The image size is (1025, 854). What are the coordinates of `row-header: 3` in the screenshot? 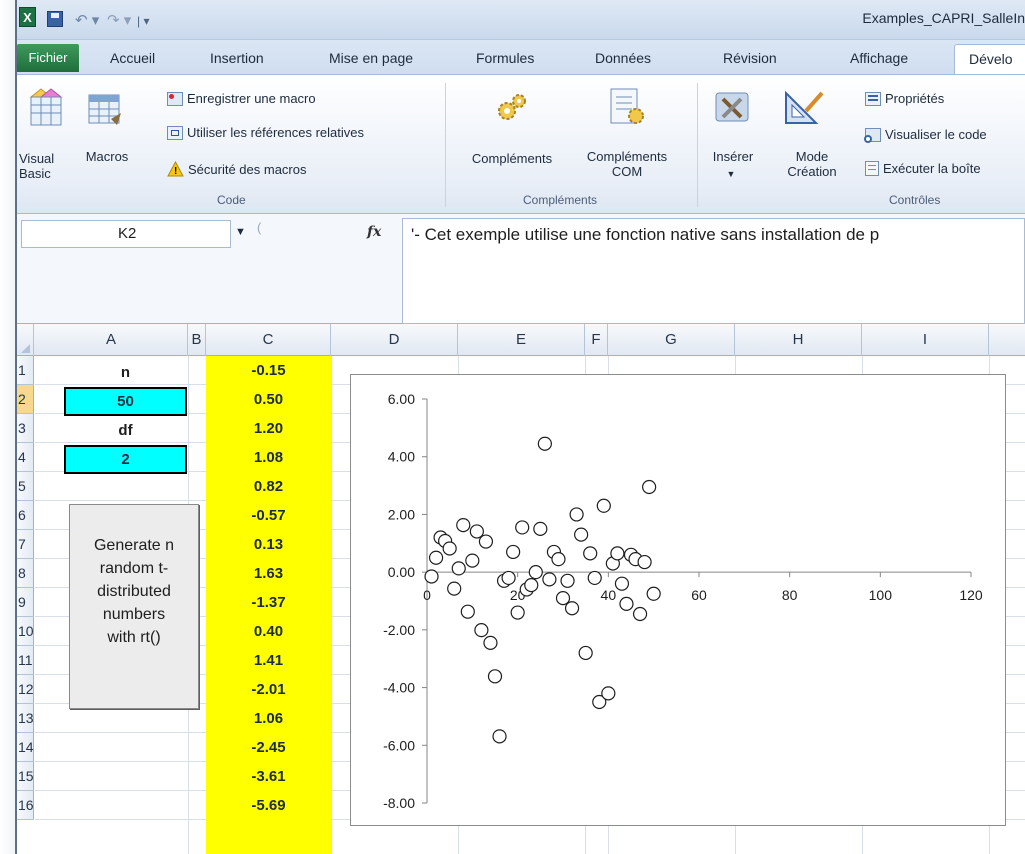 It's located at (25, 428).